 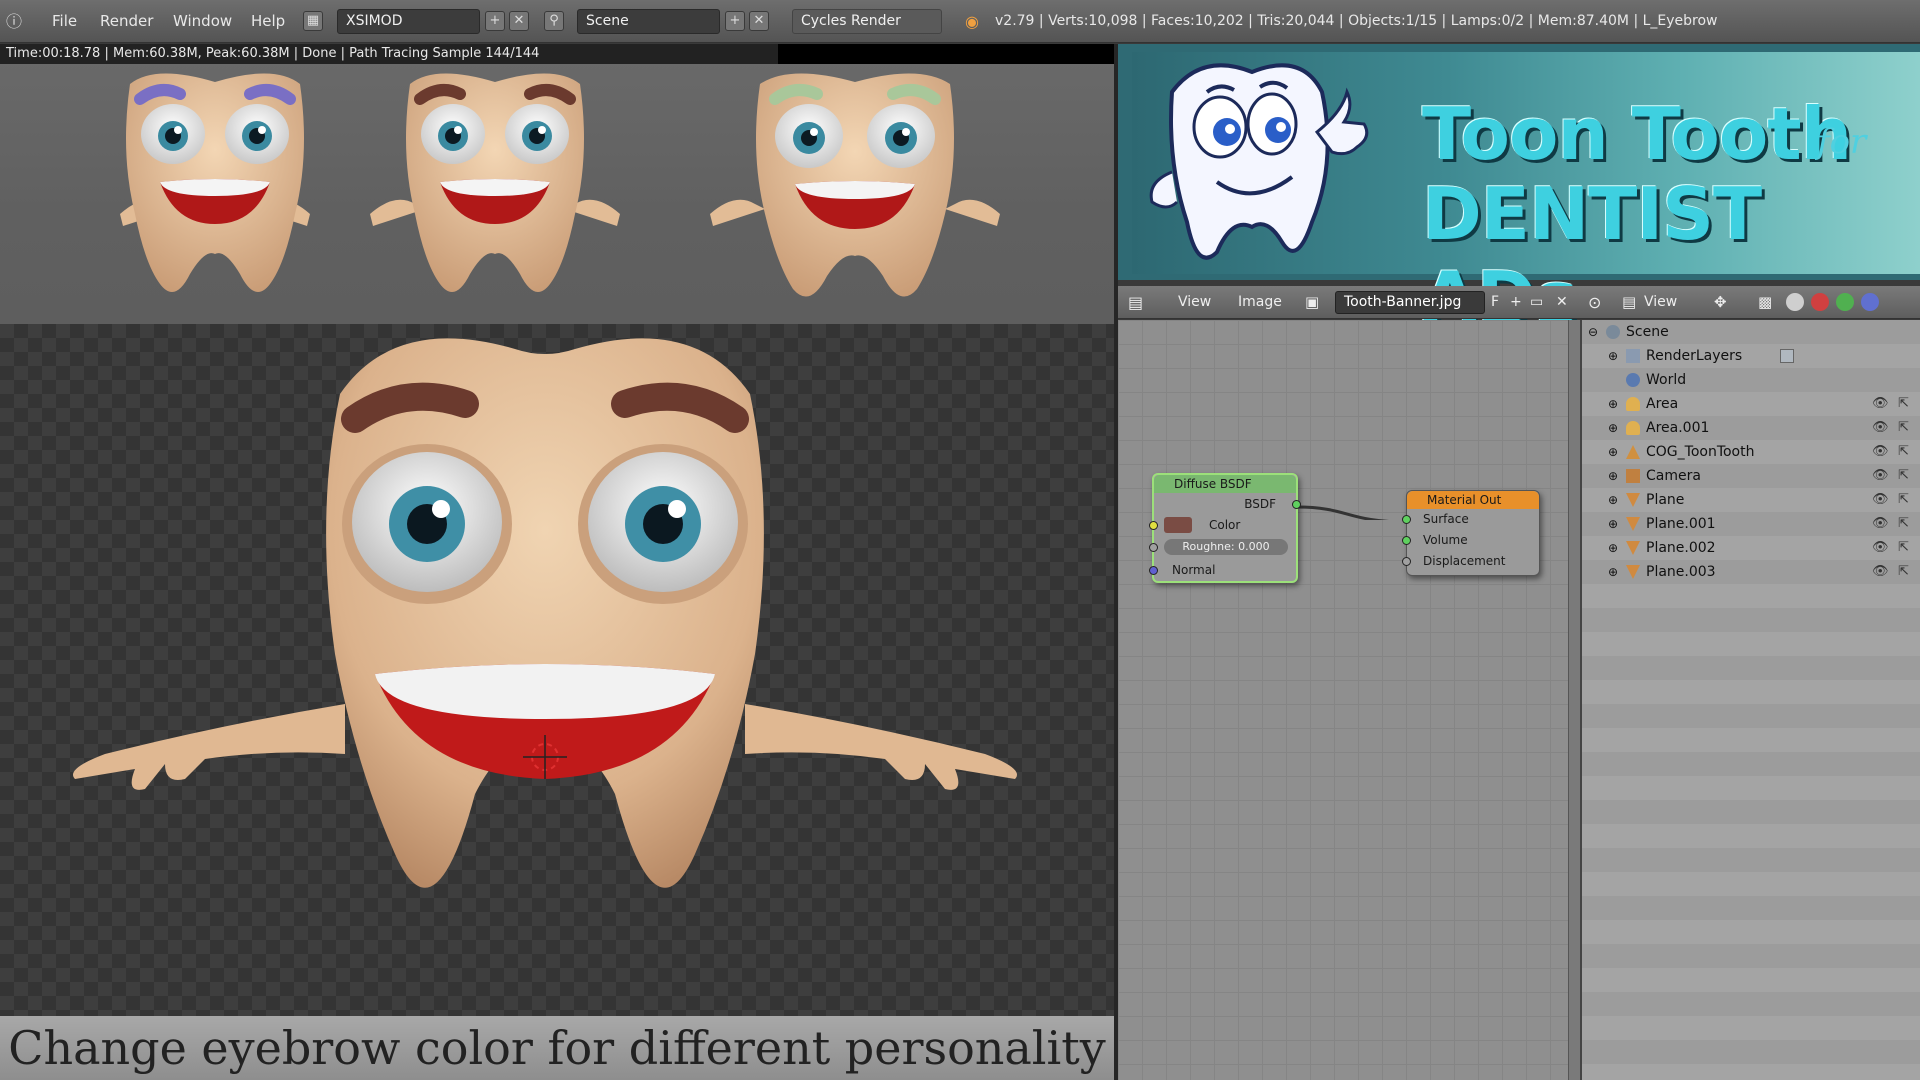 What do you see at coordinates (1751, 332) in the screenshot?
I see `outliner-row-scene: ⊖ Scene` at bounding box center [1751, 332].